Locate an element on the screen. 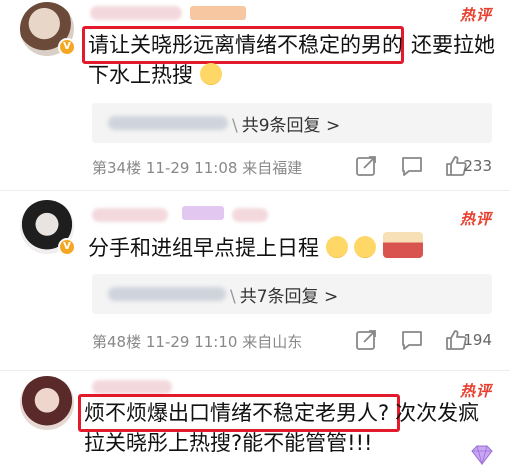 Image resolution: width=510 pixels, height=468 pixels. like-count: 233 is located at coordinates (477, 166).